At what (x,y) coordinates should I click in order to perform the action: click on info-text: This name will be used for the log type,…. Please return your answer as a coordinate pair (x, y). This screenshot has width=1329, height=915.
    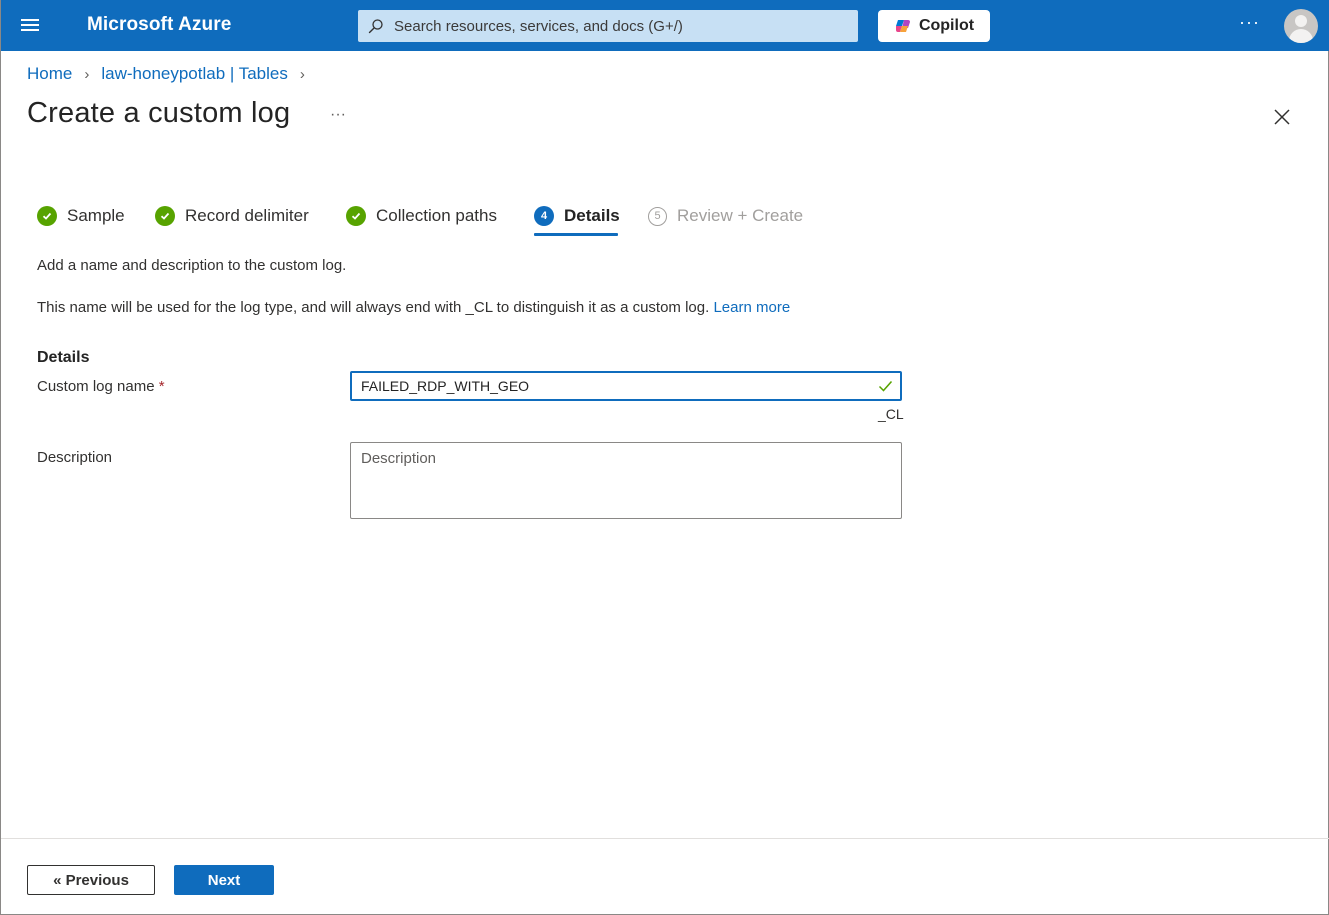
    Looking at the image, I should click on (413, 307).